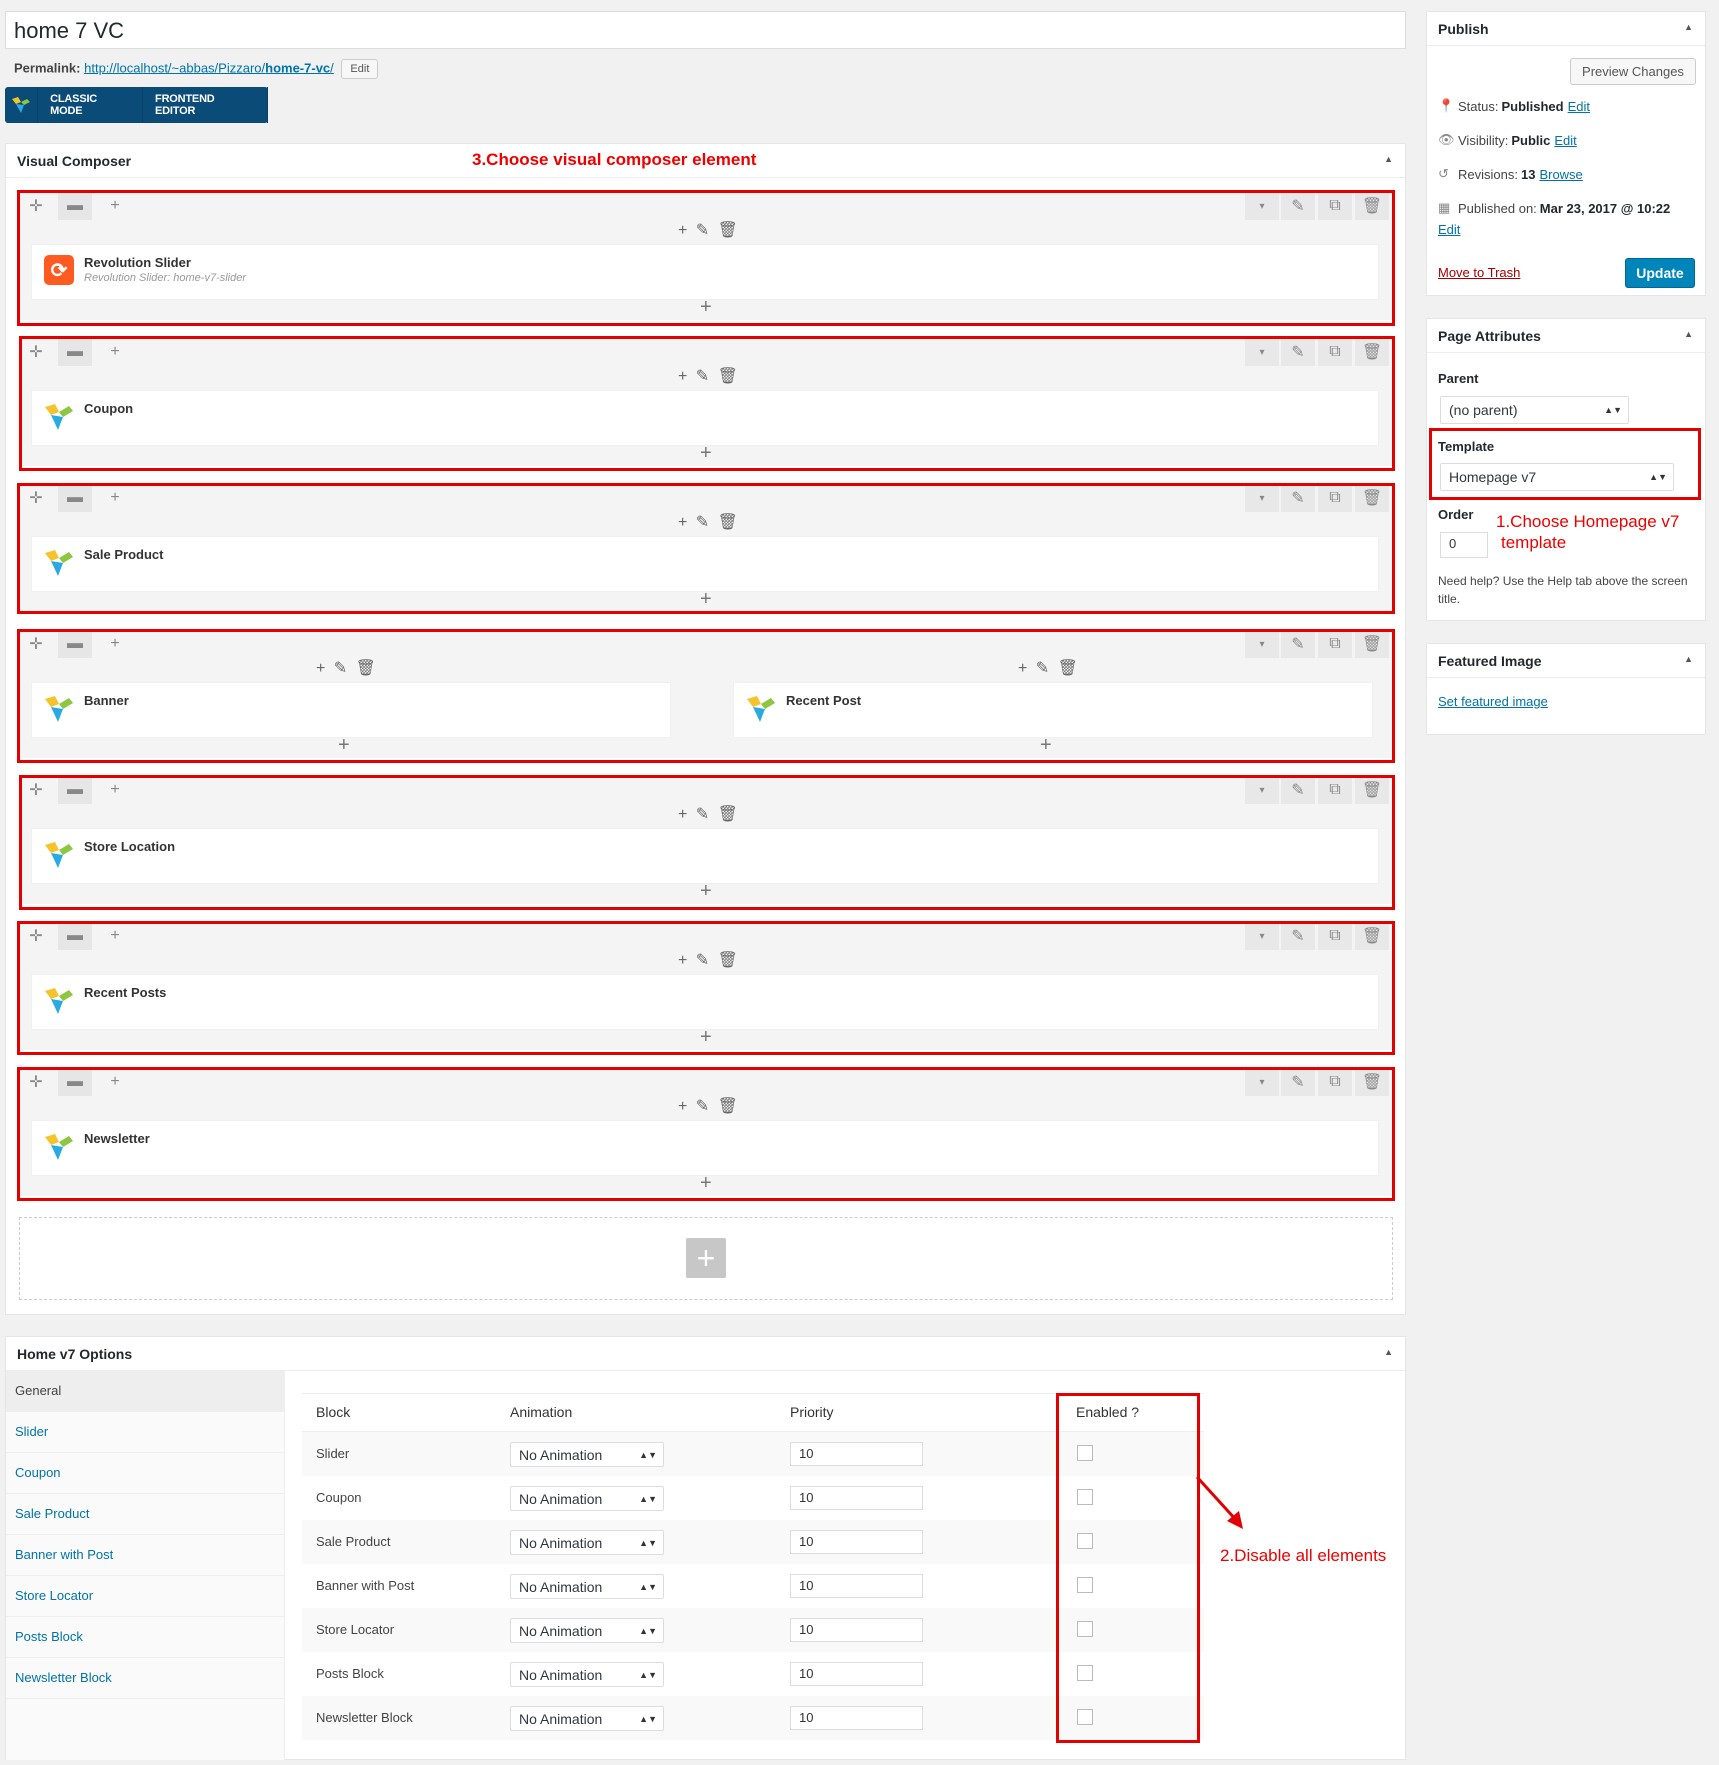 The image size is (1719, 1765). What do you see at coordinates (1219, 1502) in the screenshot?
I see `arrow-icon` at bounding box center [1219, 1502].